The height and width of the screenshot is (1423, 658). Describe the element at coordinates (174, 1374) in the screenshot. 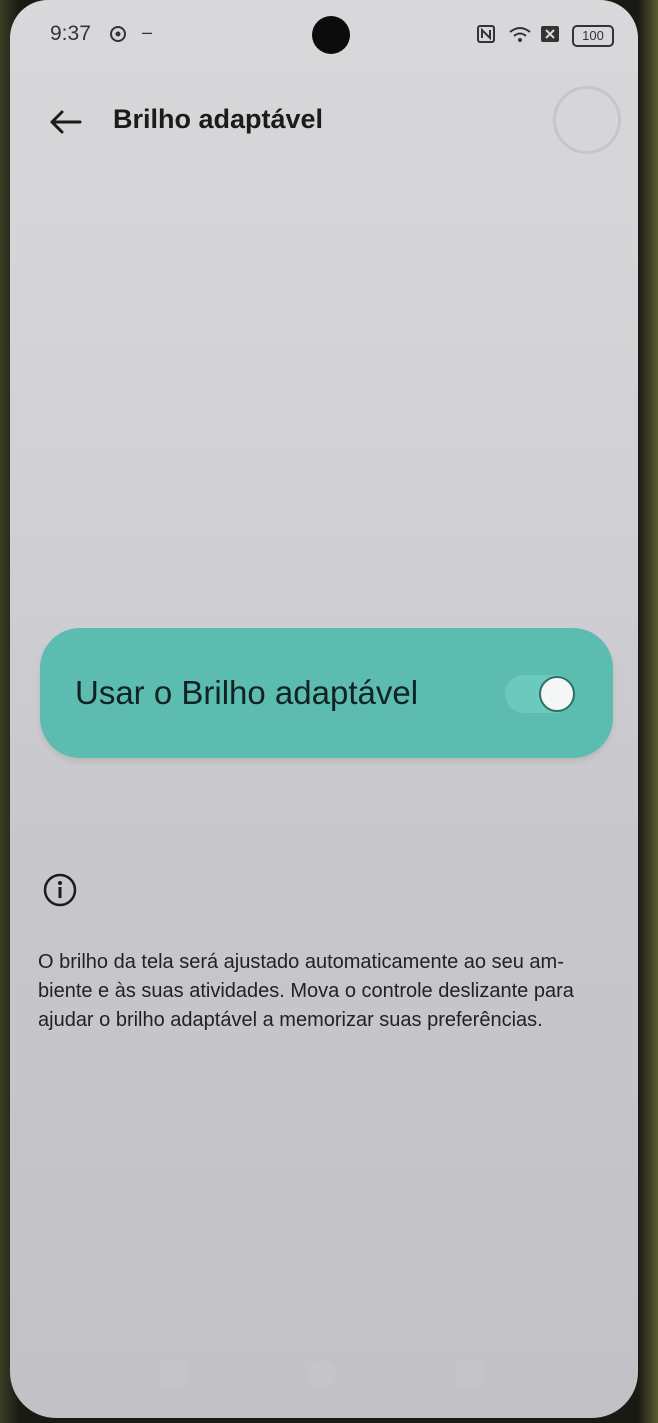

I see `recent-apps-button` at that location.